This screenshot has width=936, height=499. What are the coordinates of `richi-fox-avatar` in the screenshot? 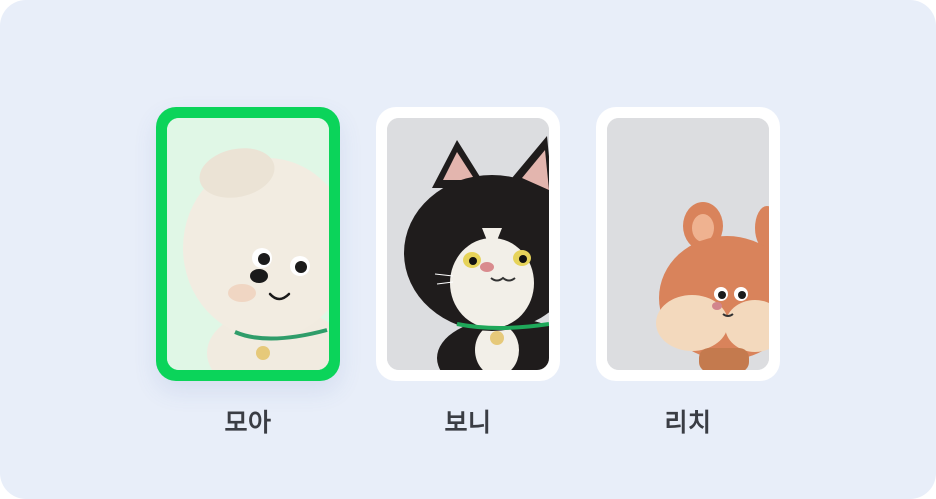 It's located at (688, 244).